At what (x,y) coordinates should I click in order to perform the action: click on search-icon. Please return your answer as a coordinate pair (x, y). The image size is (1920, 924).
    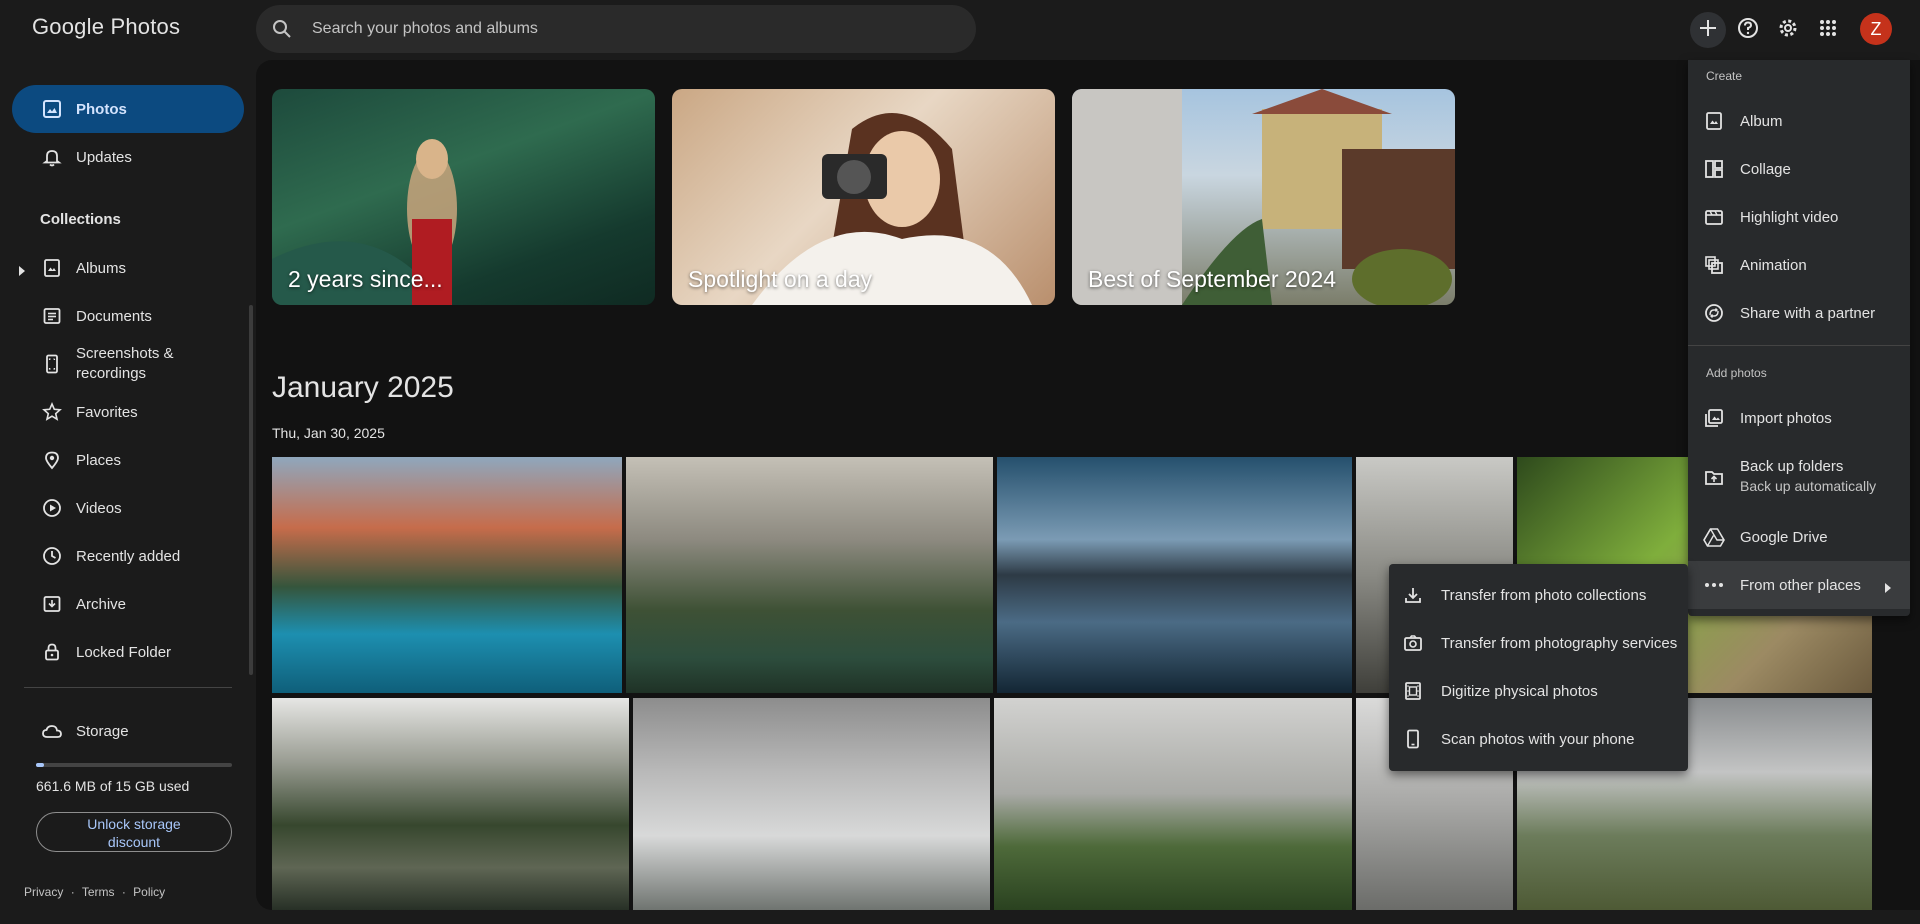
    Looking at the image, I should click on (282, 29).